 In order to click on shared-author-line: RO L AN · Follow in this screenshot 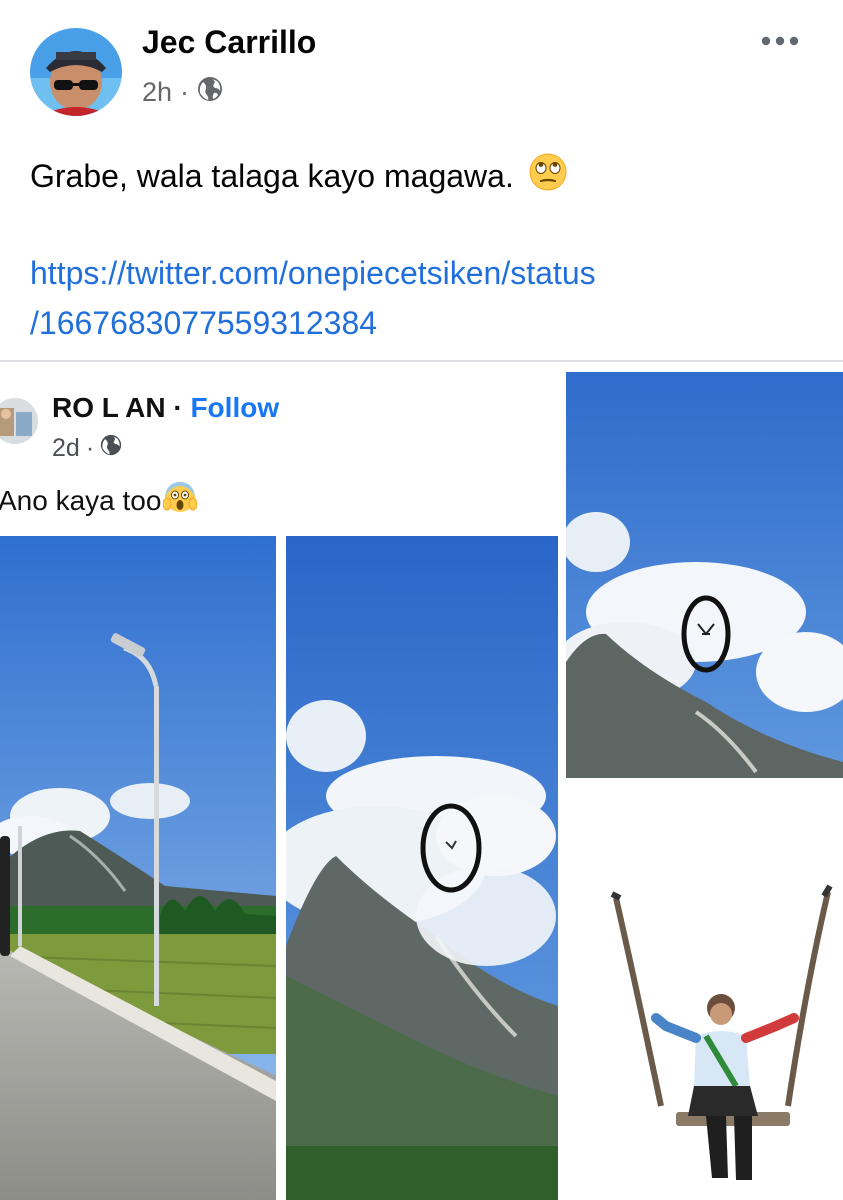, I will do `click(165, 408)`.